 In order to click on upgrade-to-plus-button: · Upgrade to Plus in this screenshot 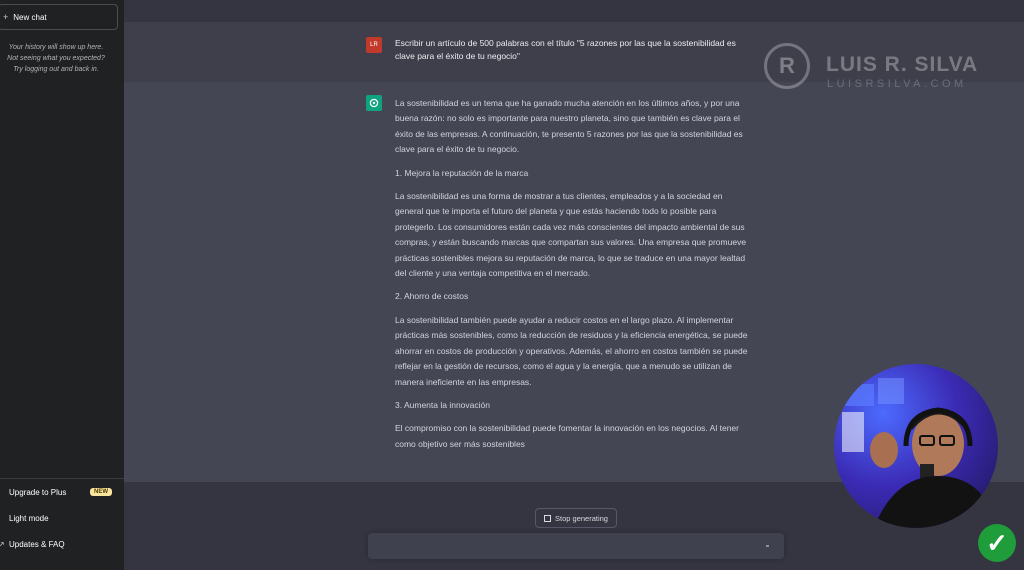, I will do `click(33, 492)`.